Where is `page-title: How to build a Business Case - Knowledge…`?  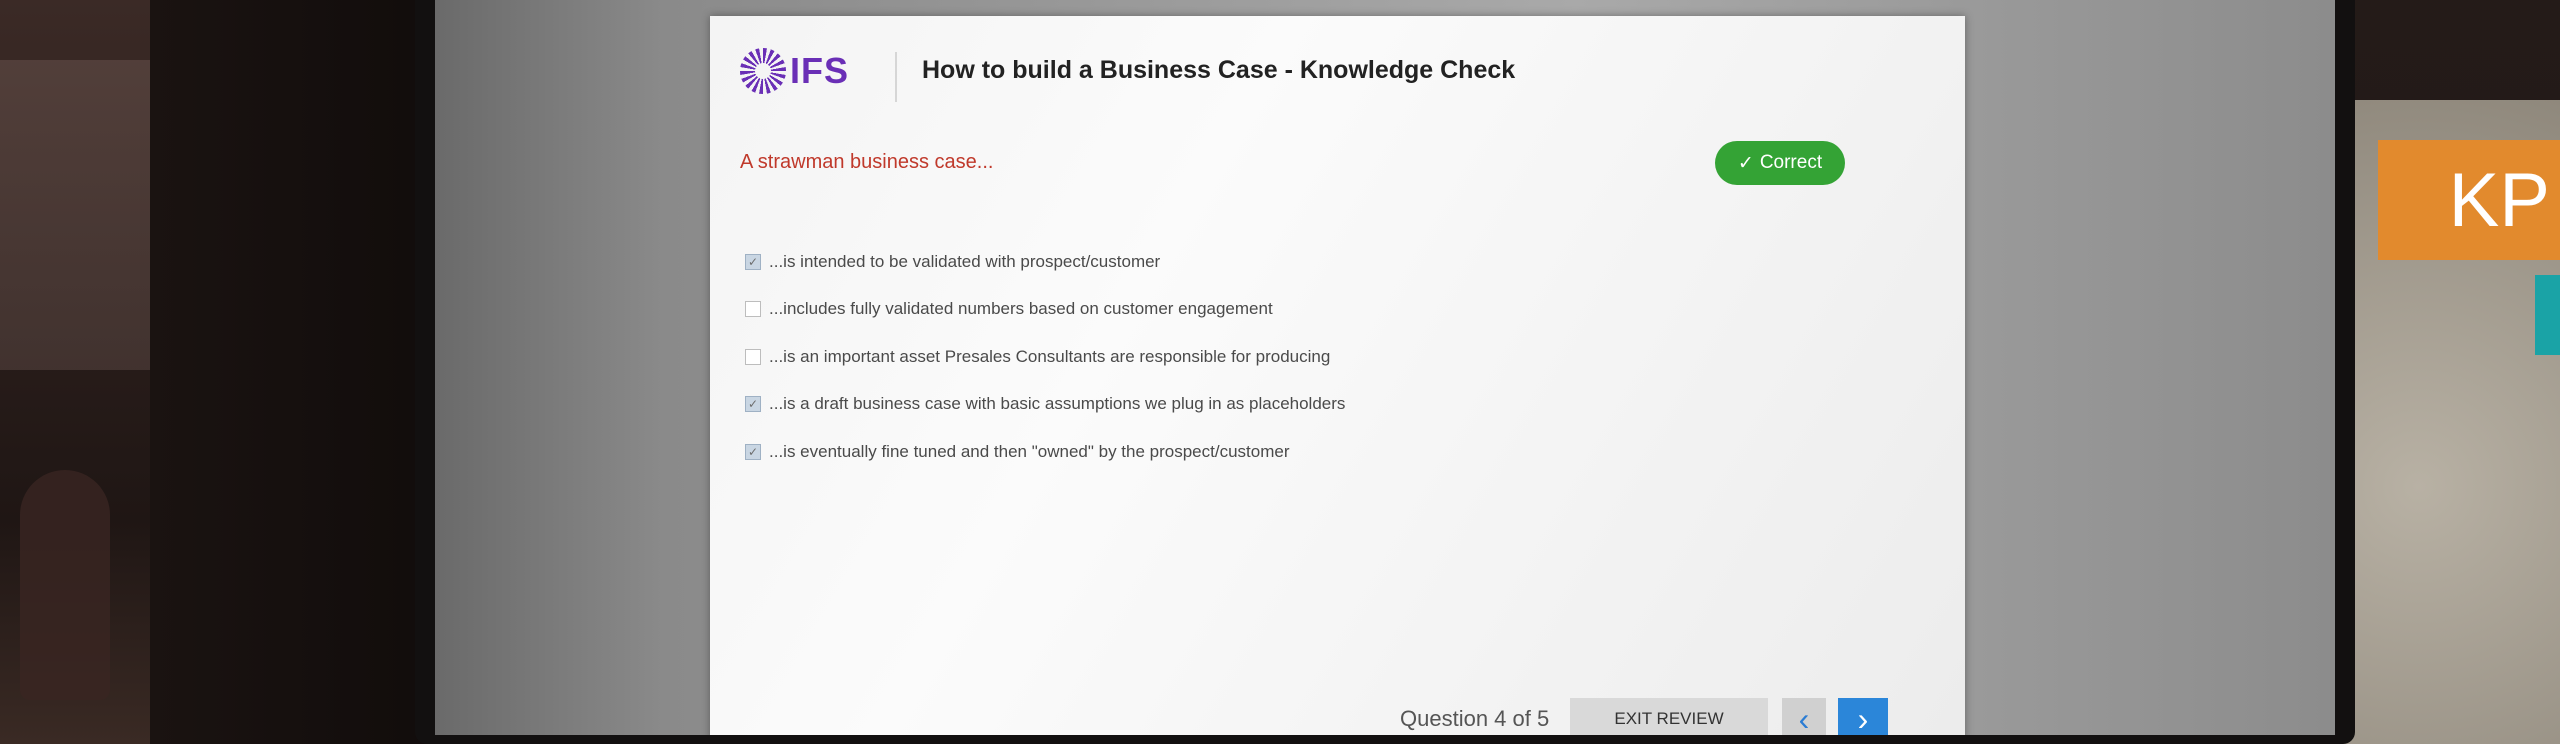 page-title: How to build a Business Case - Knowledge… is located at coordinates (1219, 70).